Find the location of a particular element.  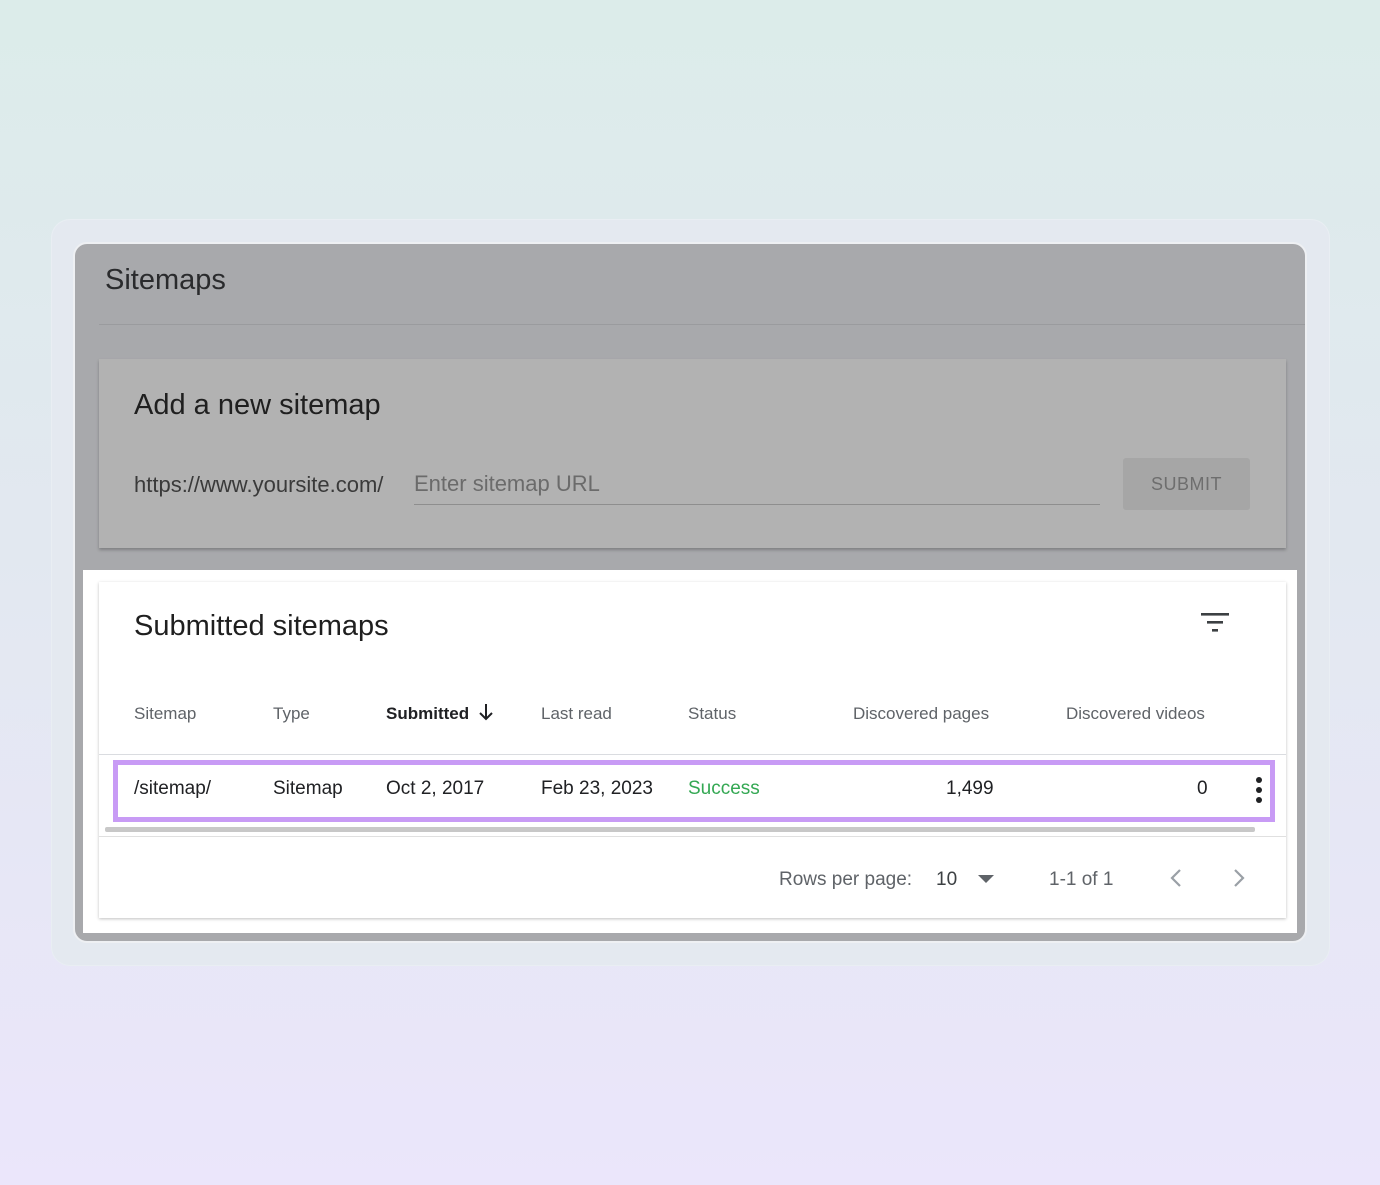

rows-per-page-select: 10 is located at coordinates (946, 880).